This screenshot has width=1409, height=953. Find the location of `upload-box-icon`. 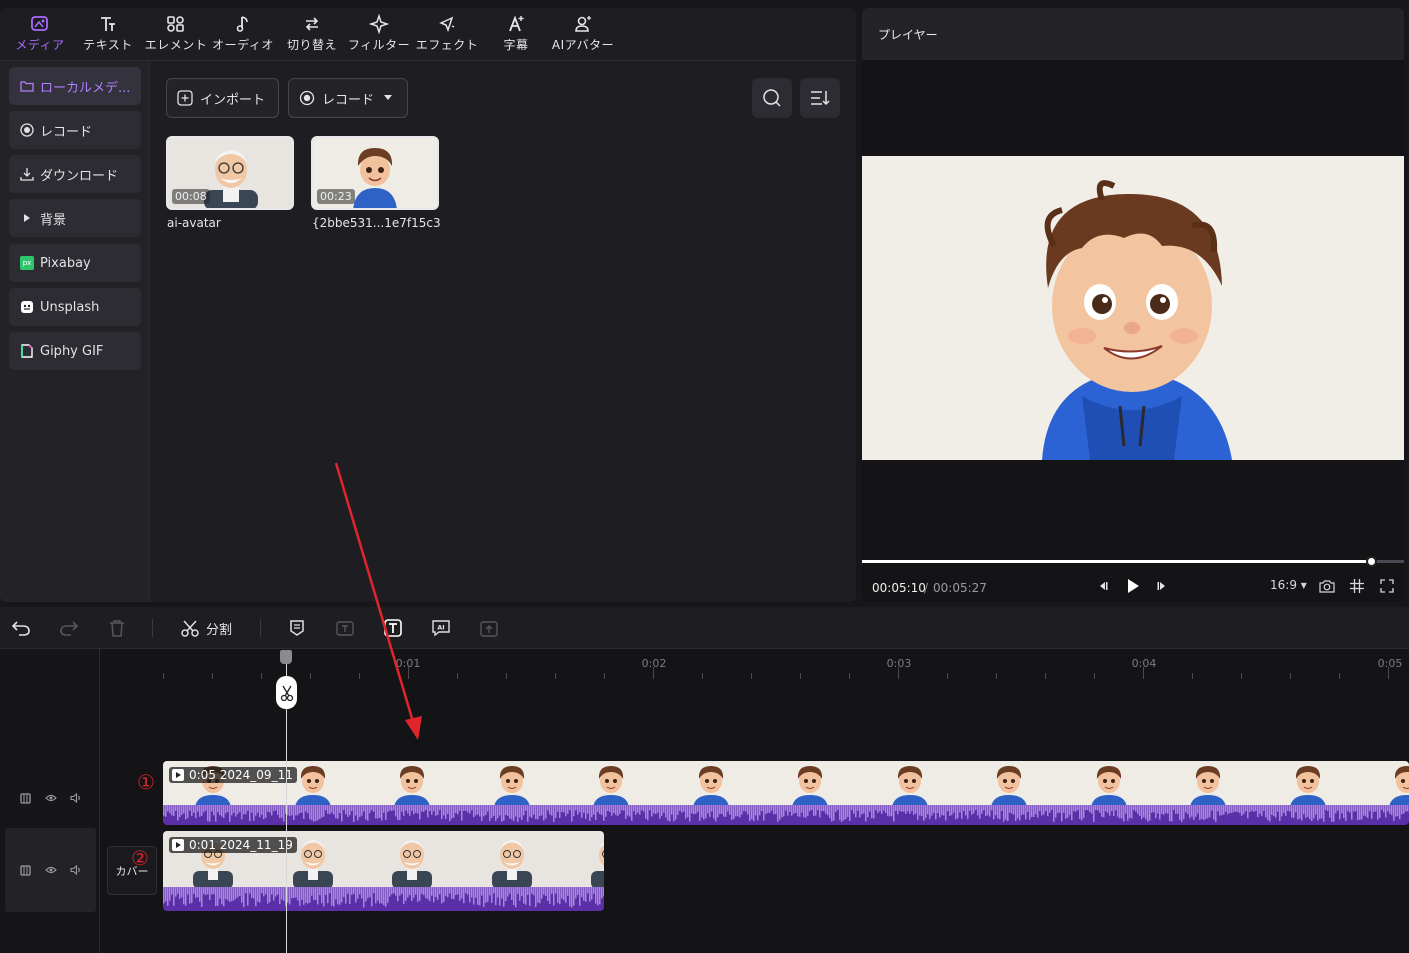

upload-box-icon is located at coordinates (489, 628).